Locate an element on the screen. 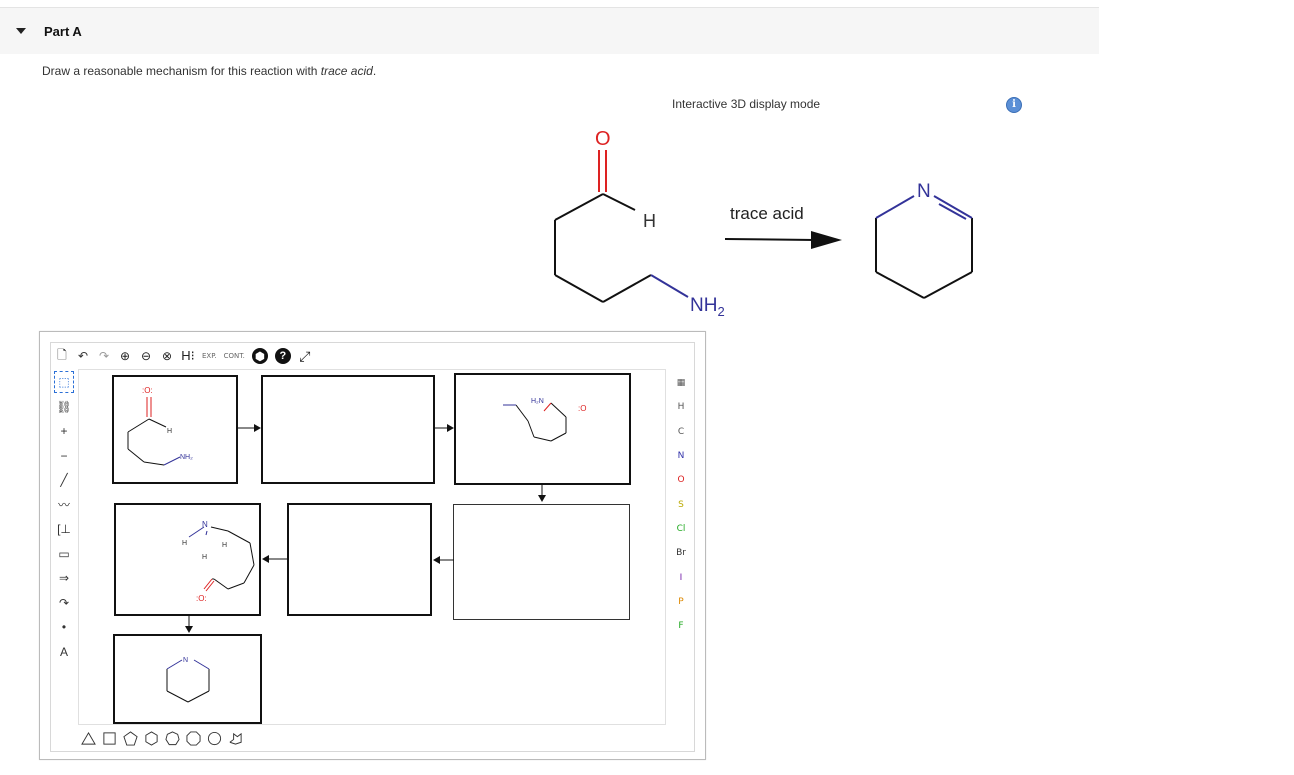  reaction-arrow-icon: ⇒ is located at coordinates (64, 578).